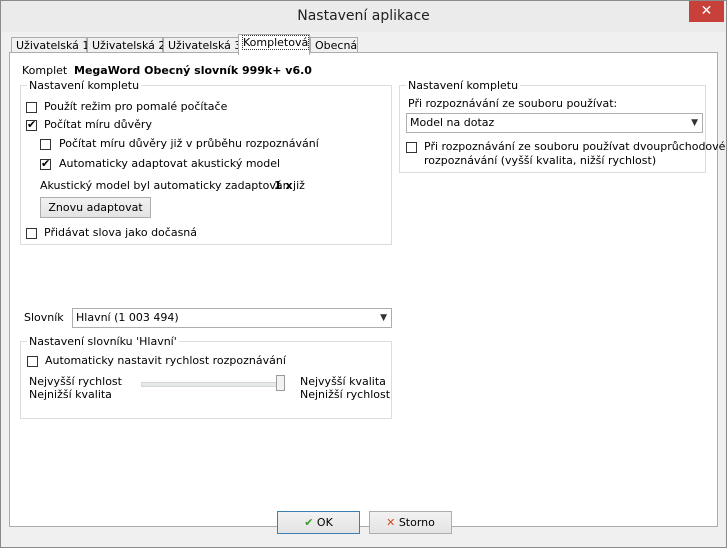  I want to click on adapted-count: 1 x, so click(283, 185).